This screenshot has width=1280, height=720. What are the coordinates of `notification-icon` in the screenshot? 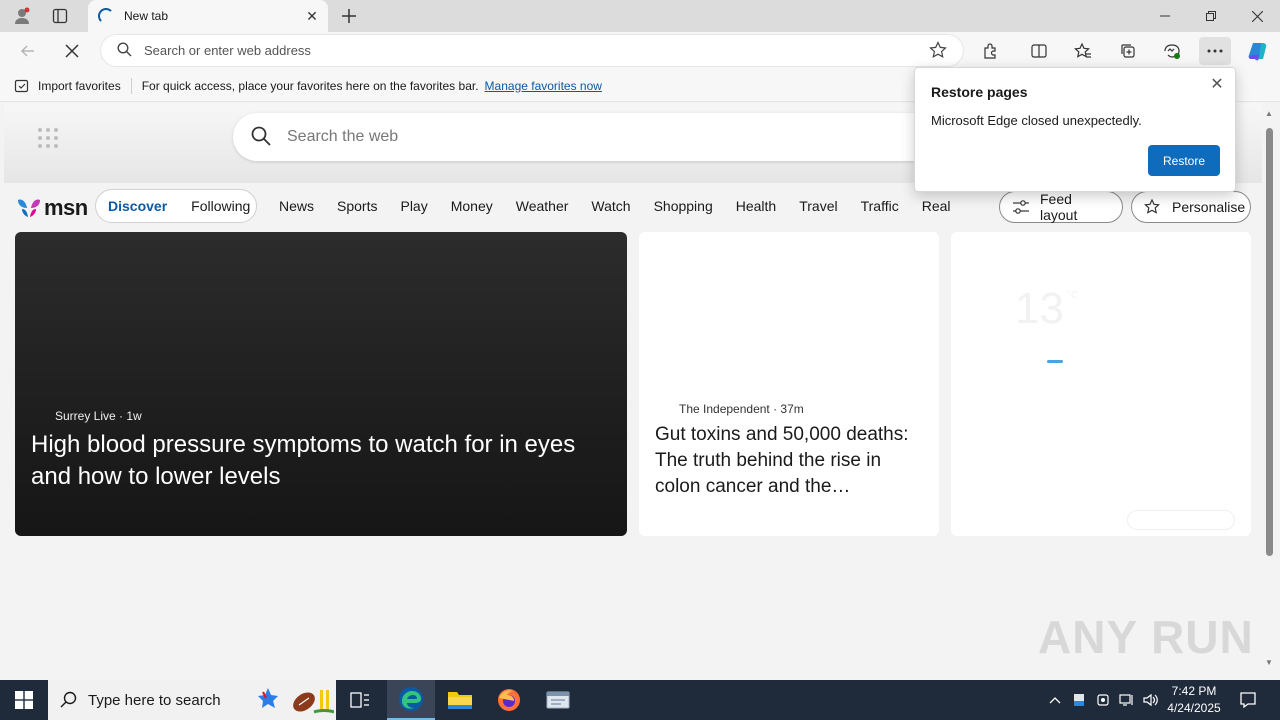 It's located at (1248, 700).